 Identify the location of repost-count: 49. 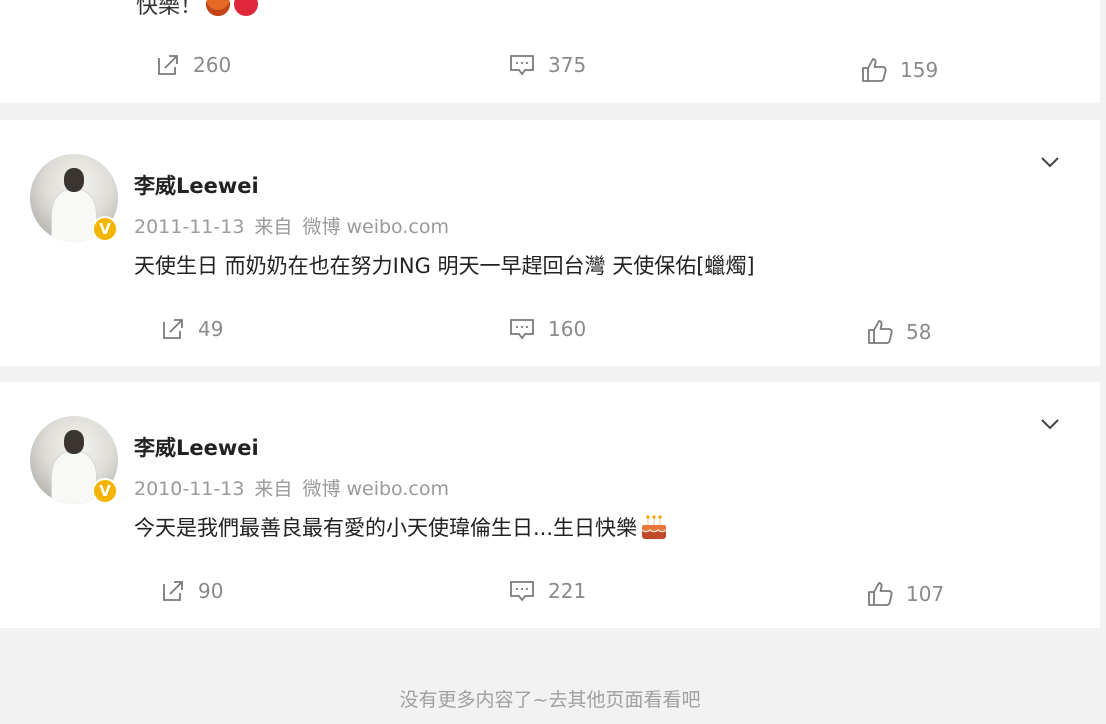
(211, 329).